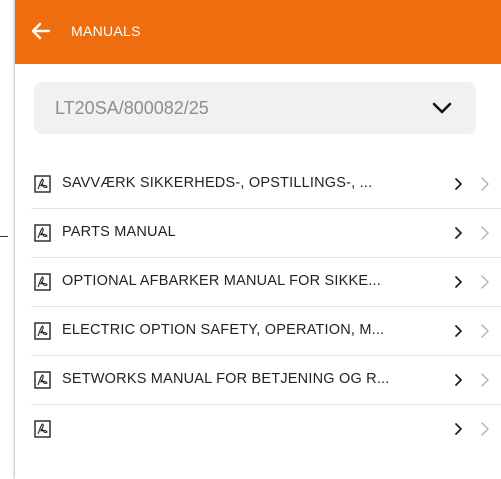  Describe the element at coordinates (41, 31) in the screenshot. I see `arrow-left-icon` at that location.